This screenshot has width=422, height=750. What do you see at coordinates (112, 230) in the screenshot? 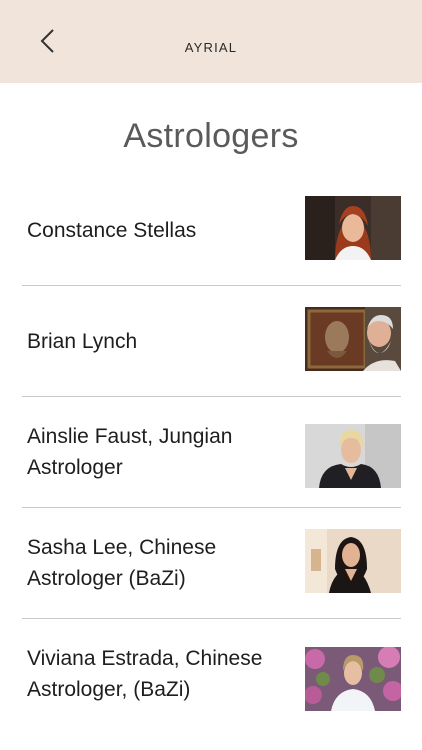
I see `astrologer-name: Constance Stellas` at bounding box center [112, 230].